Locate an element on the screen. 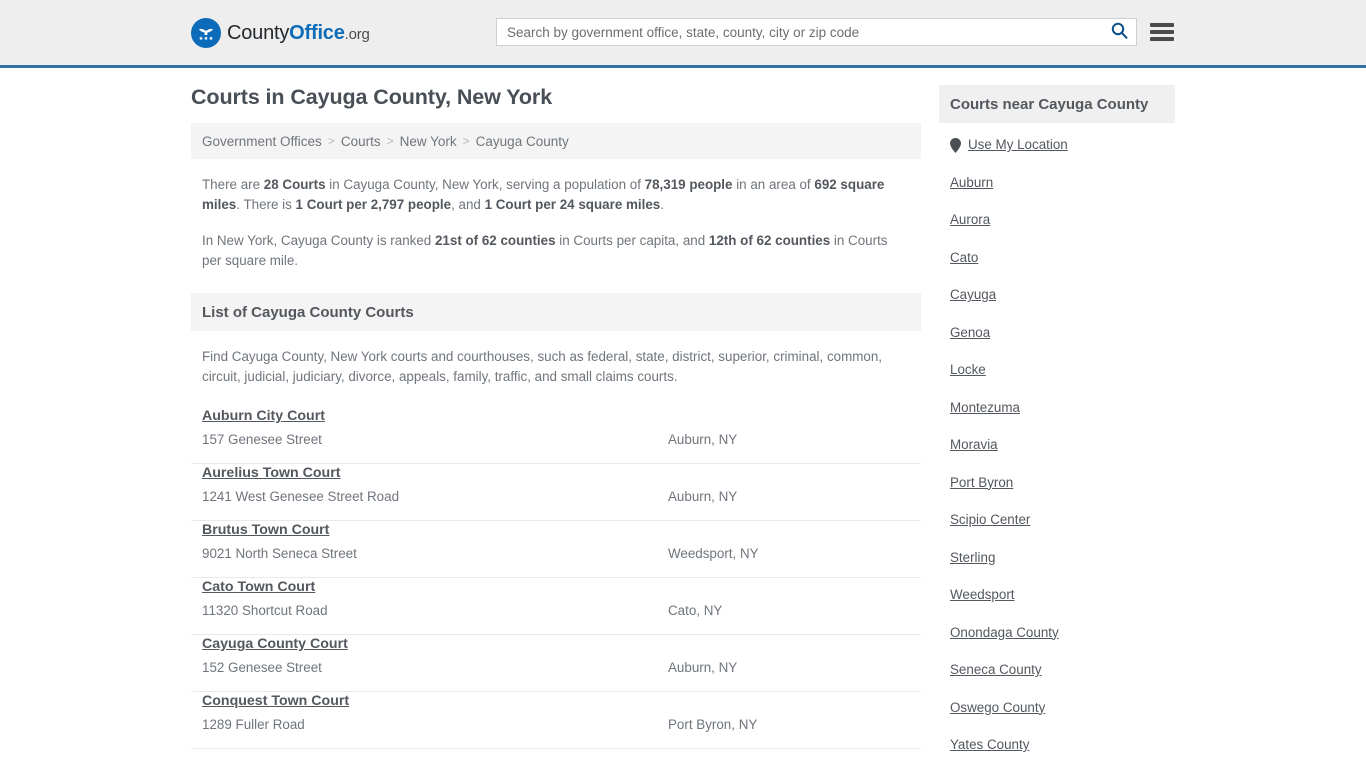 Image resolution: width=1366 pixels, height=768 pixels. nearby-place-item: Oswego County is located at coordinates (1057, 708).